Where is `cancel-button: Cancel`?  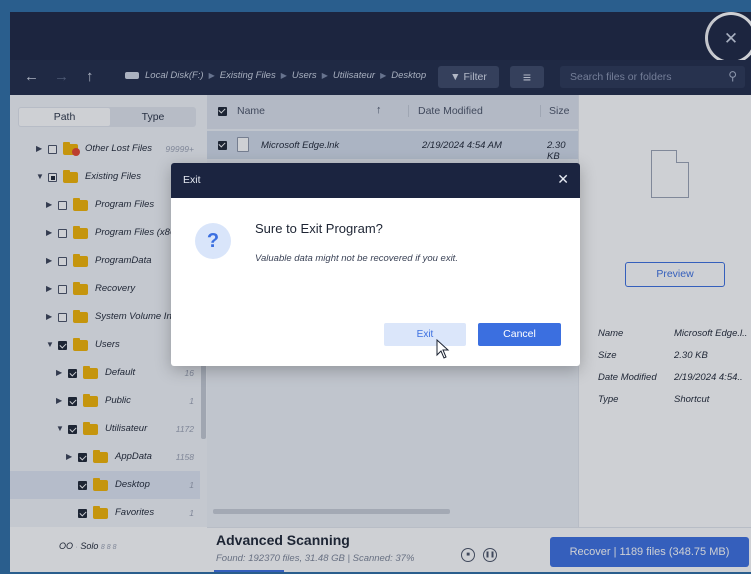
cancel-button: Cancel is located at coordinates (519, 334).